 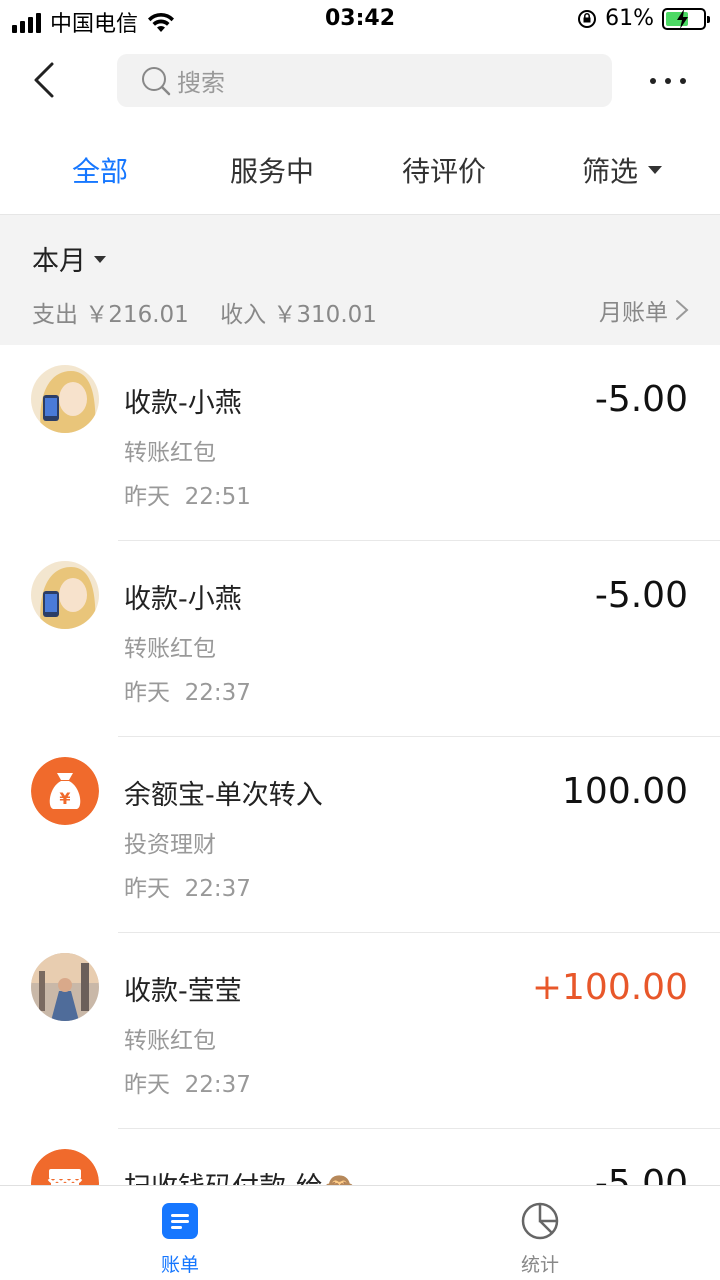 I want to click on month-selector: 本月, so click(x=69, y=258).